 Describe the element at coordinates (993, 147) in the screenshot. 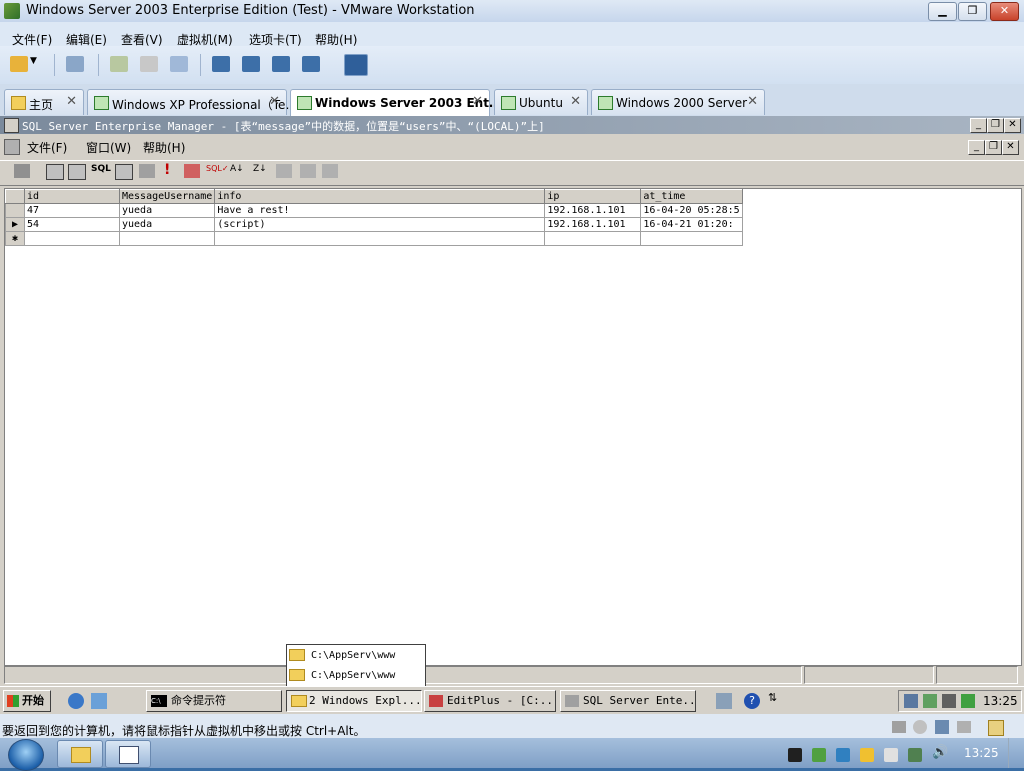

I see `child-restore-button: ❐` at that location.